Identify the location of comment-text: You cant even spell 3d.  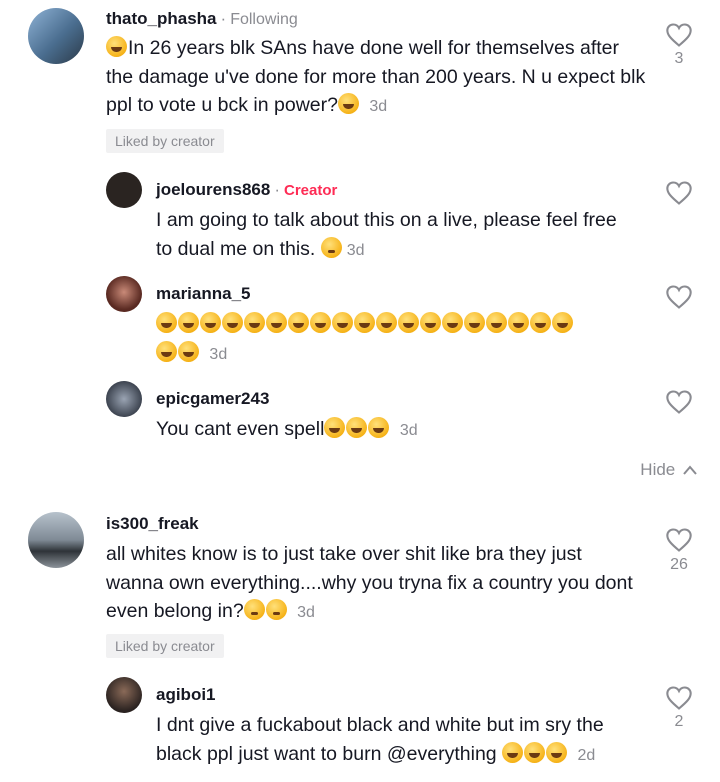
(396, 430).